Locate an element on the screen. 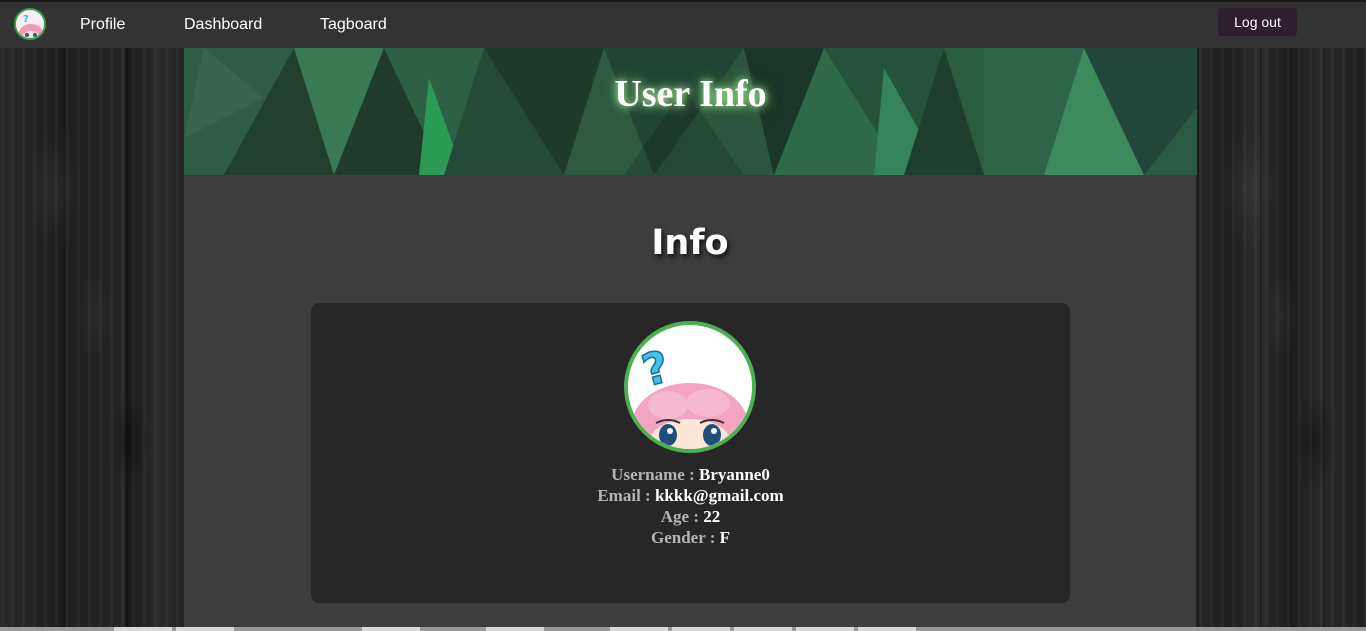 The width and height of the screenshot is (1366, 631). age-row: Age : 22 is located at coordinates (690, 517).